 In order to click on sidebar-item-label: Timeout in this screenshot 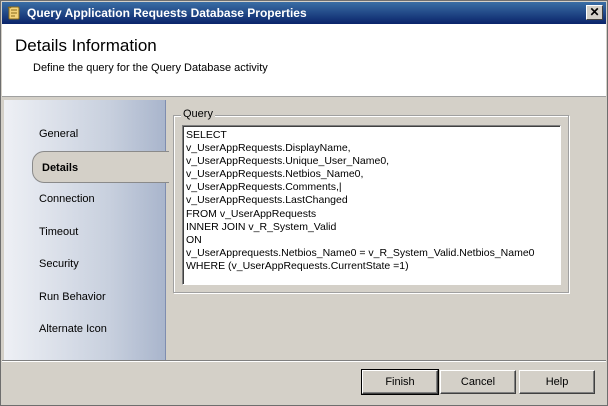, I will do `click(59, 232)`.